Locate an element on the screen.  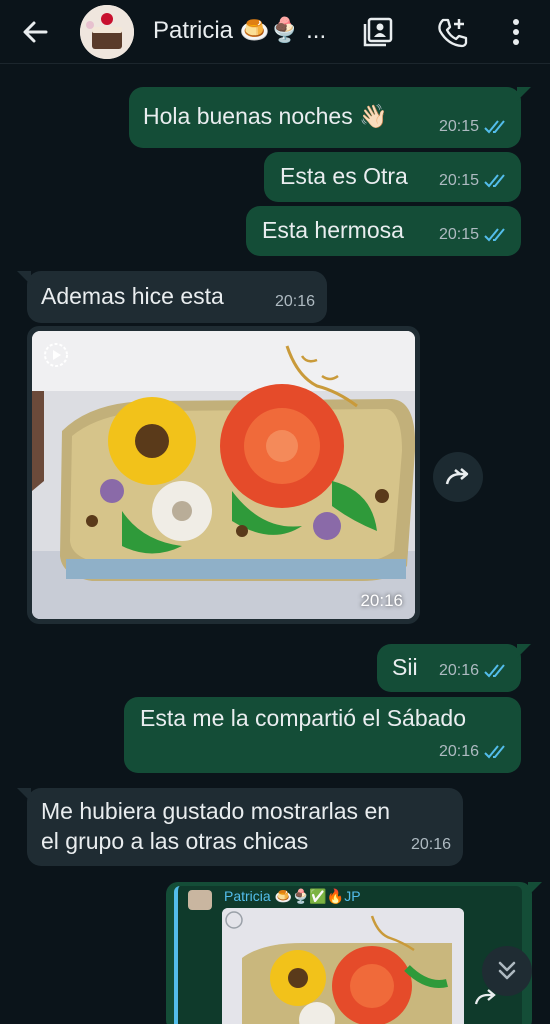
message-text: Esta hermosa is located at coordinates (333, 230).